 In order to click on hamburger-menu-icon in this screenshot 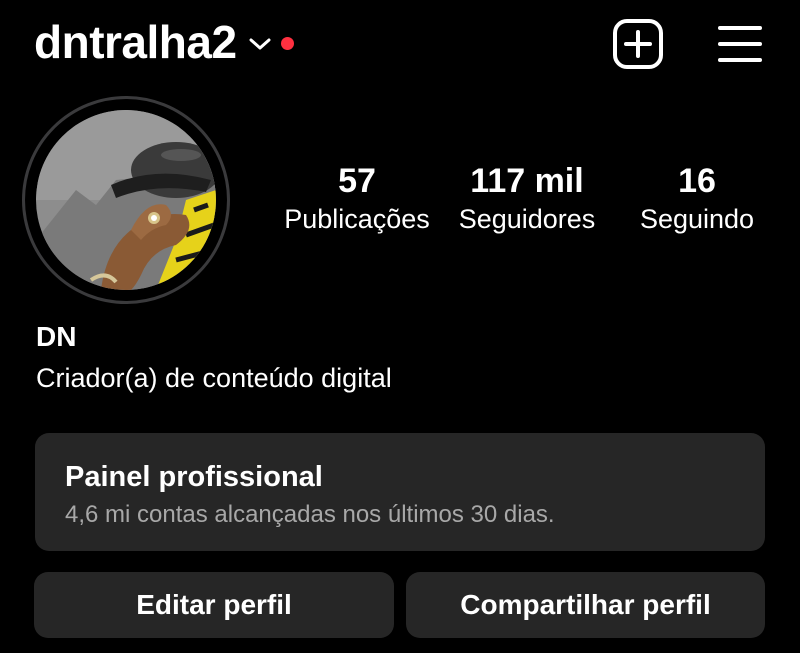, I will do `click(740, 44)`.